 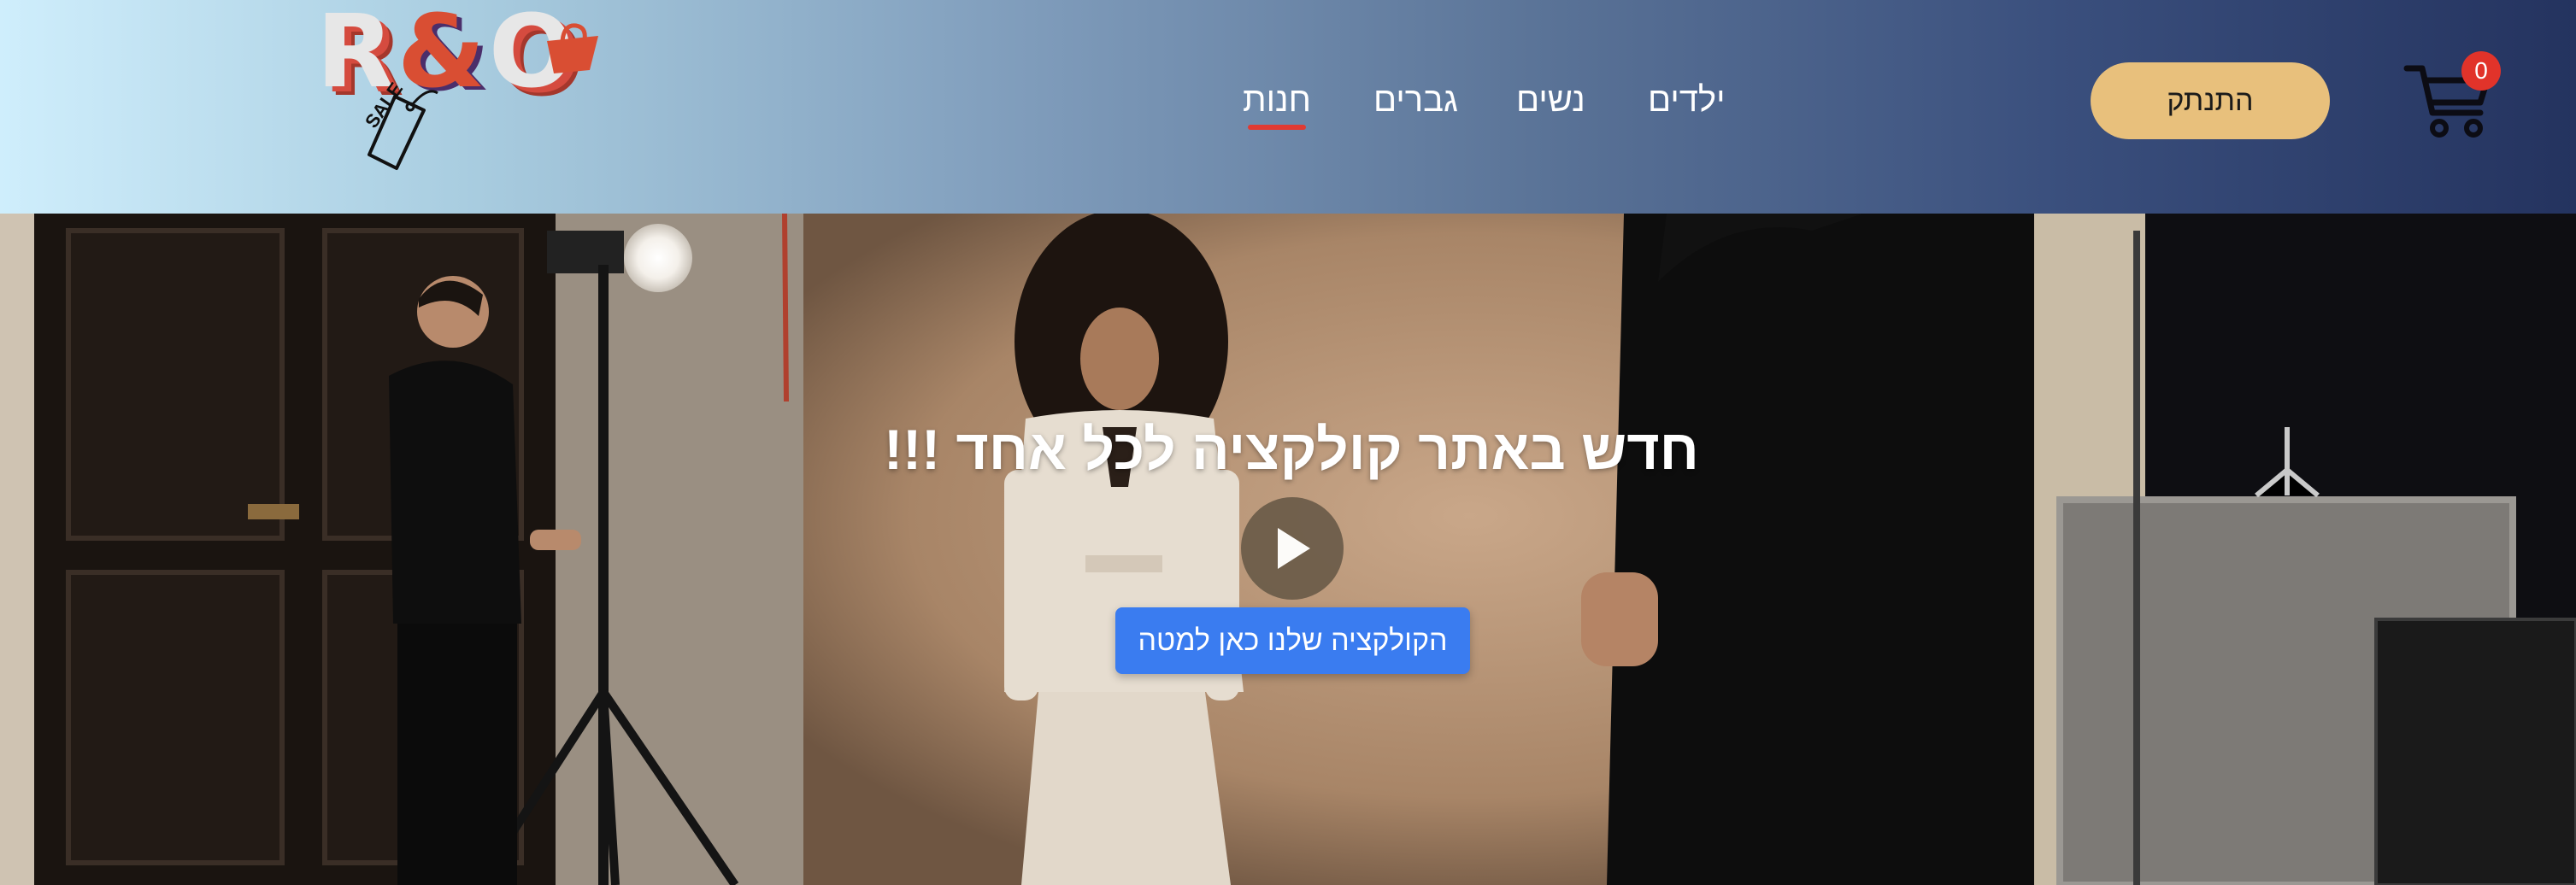 What do you see at coordinates (461, 85) in the screenshot?
I see `brand-logo: R&O SALE` at bounding box center [461, 85].